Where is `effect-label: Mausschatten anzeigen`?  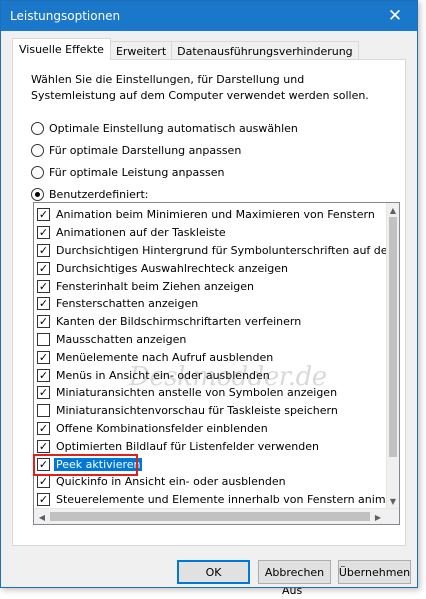
effect-label: Mausschatten anzeigen is located at coordinates (121, 339).